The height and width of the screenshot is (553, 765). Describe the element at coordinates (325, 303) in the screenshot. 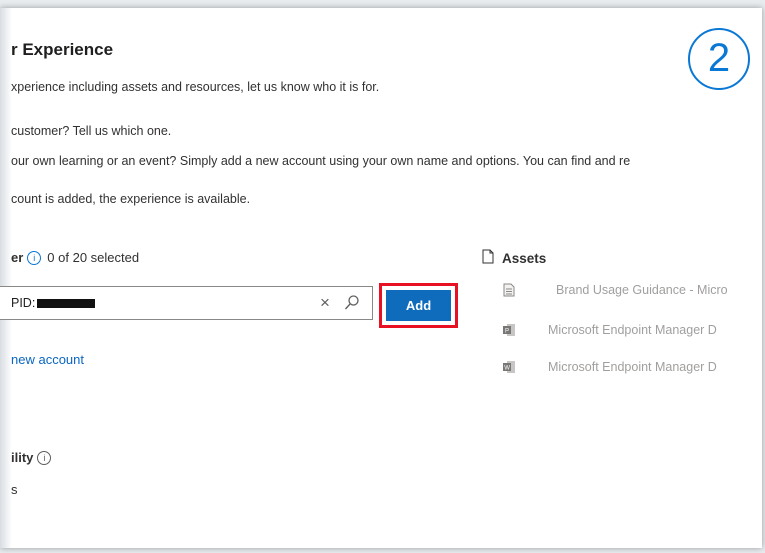

I see `clear-icon: ×` at that location.